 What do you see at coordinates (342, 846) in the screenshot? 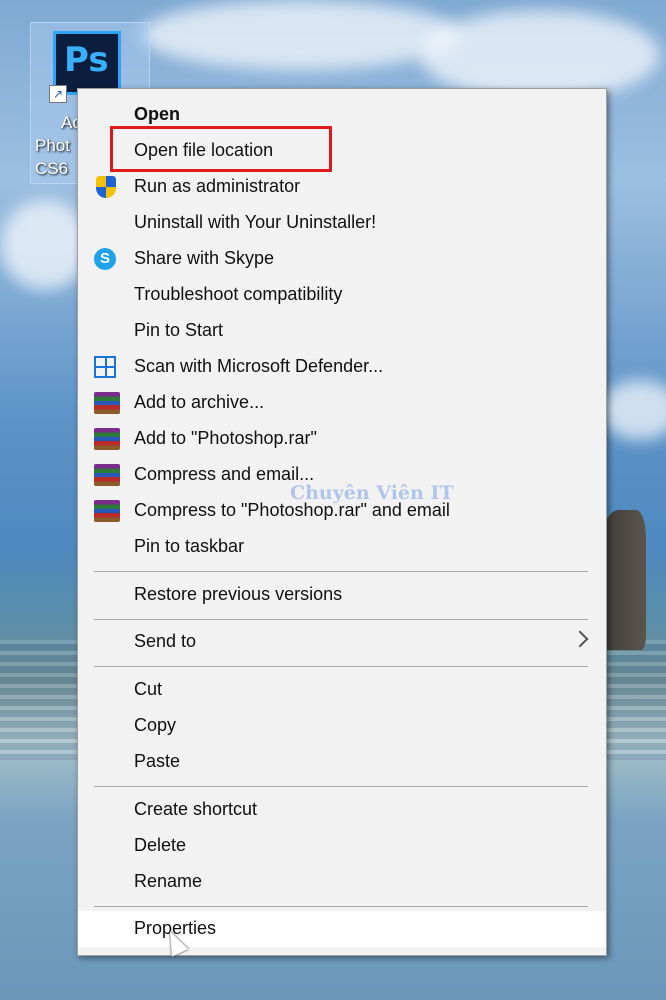
I see `menu-item-delete: Delete` at bounding box center [342, 846].